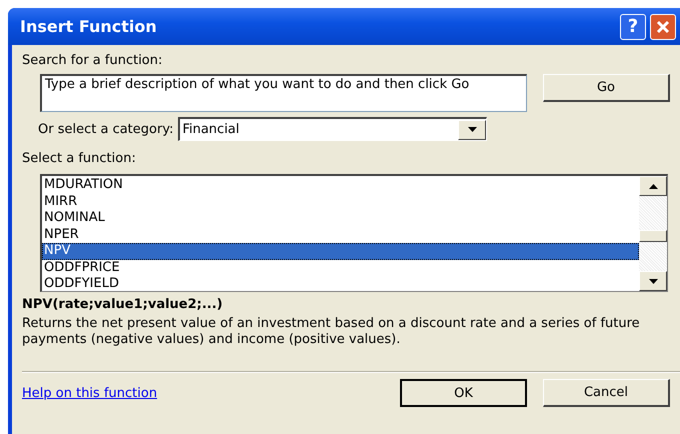 The height and width of the screenshot is (434, 680). I want to click on function-item: MIRR, so click(340, 202).